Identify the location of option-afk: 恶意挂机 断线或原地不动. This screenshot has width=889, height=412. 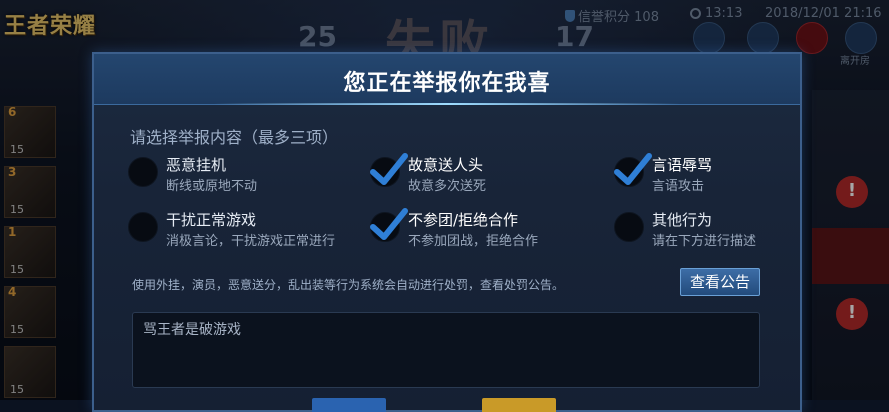
(238, 174).